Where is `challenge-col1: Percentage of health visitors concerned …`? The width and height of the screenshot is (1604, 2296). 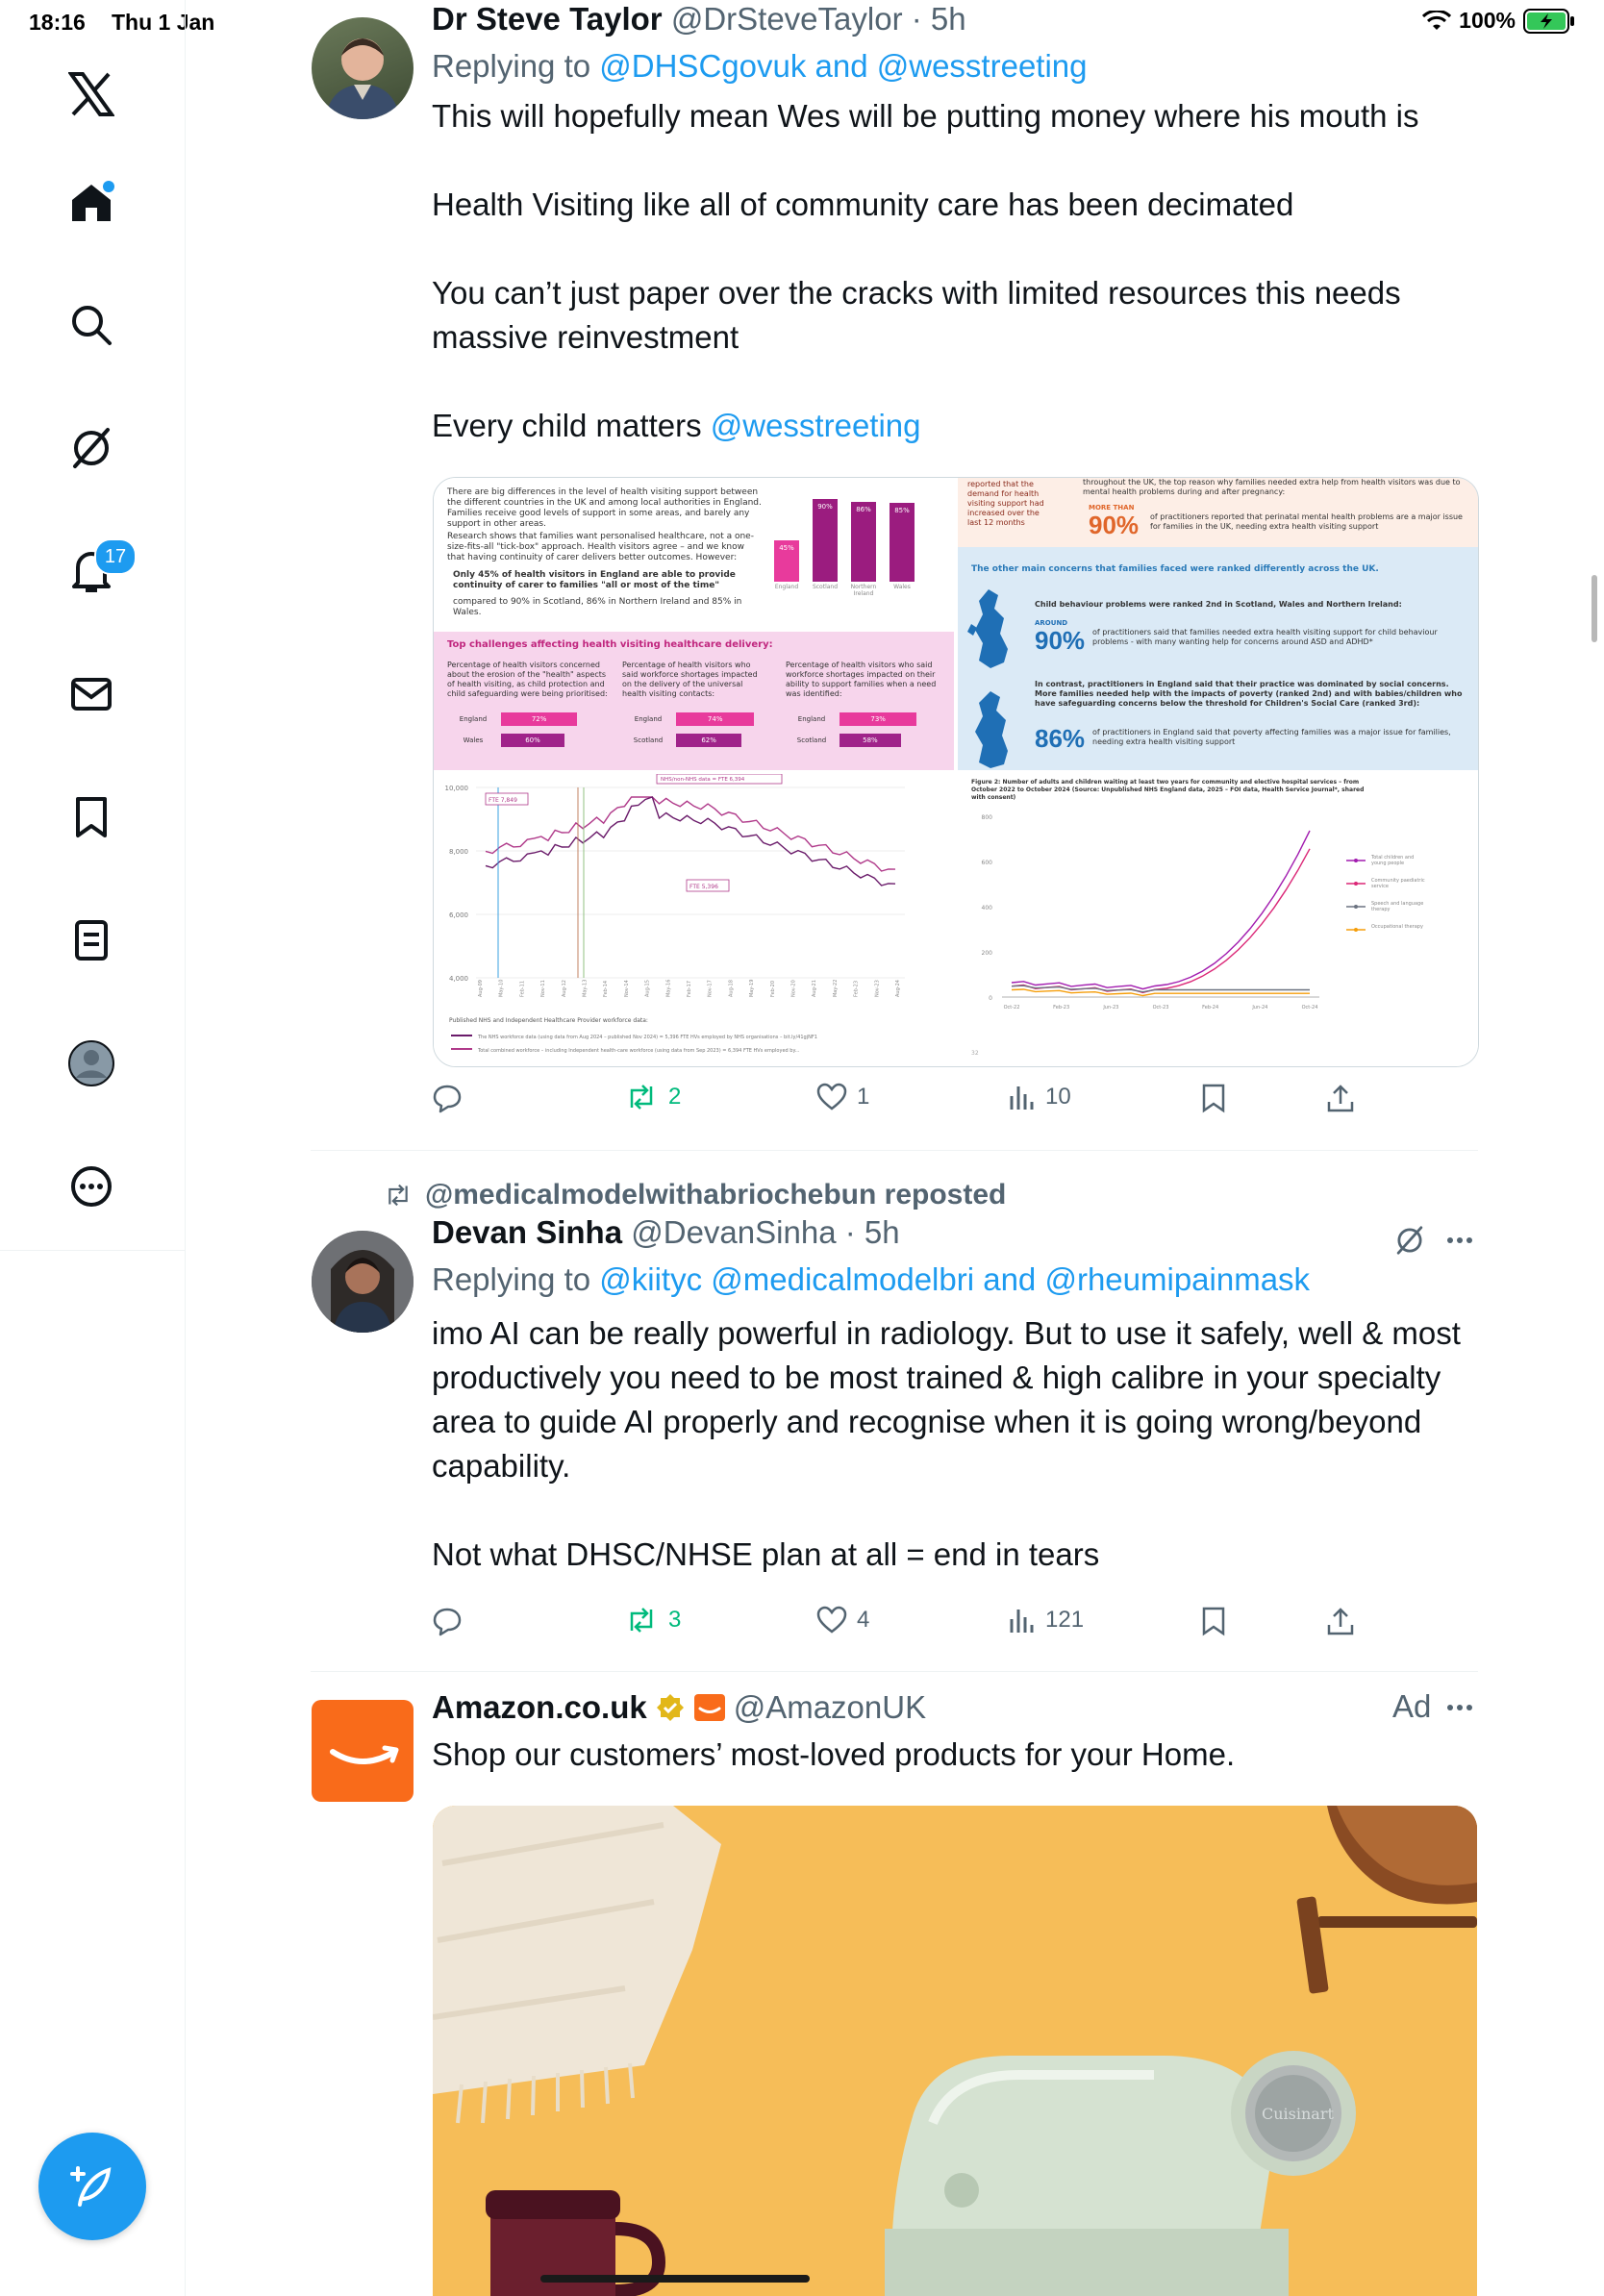 challenge-col1: Percentage of health visitors concerned … is located at coordinates (527, 679).